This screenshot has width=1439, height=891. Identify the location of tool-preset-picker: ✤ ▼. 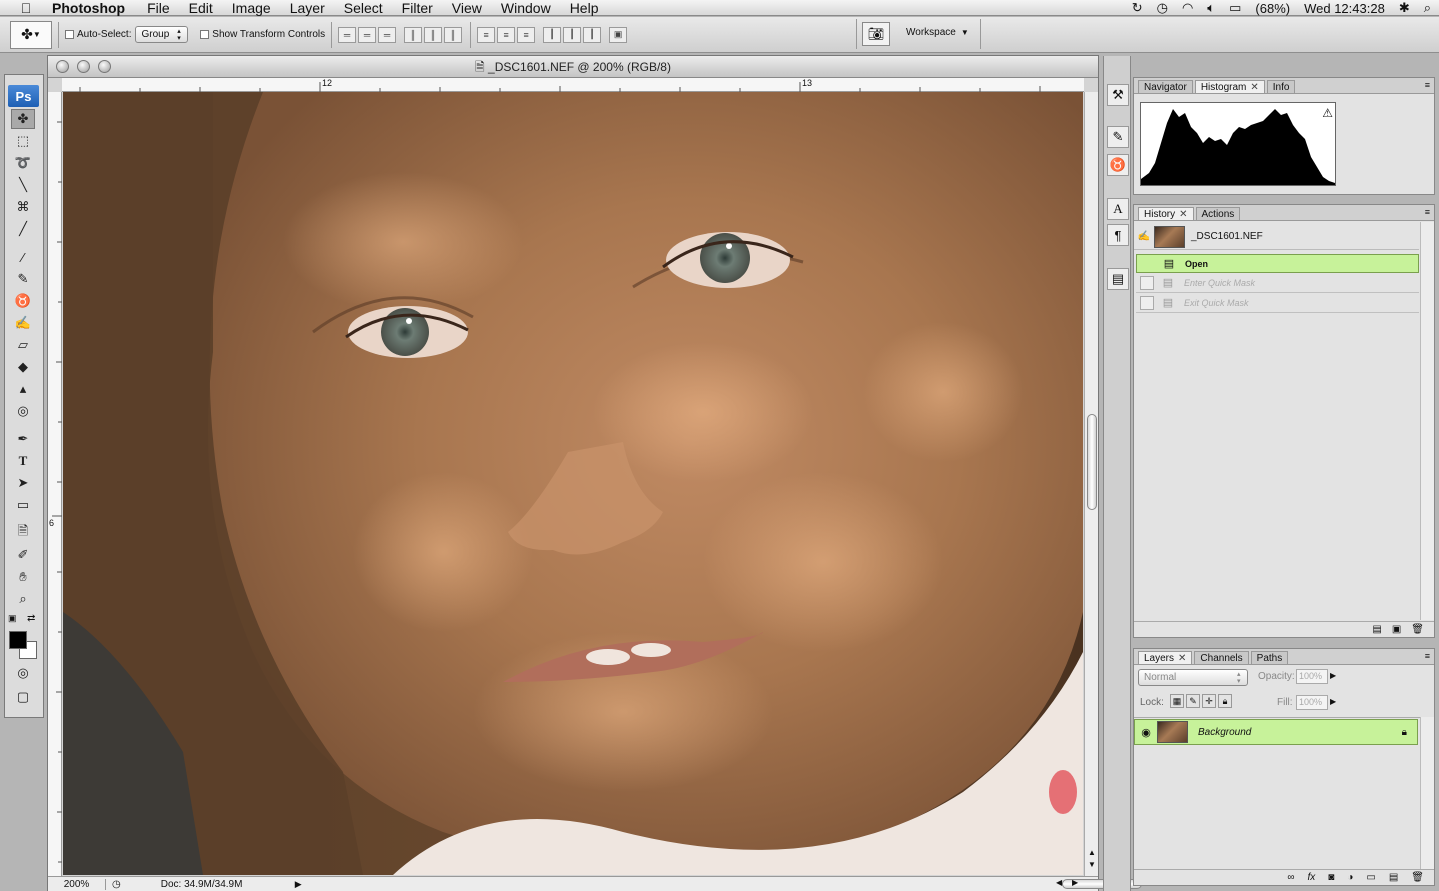
(31, 34).